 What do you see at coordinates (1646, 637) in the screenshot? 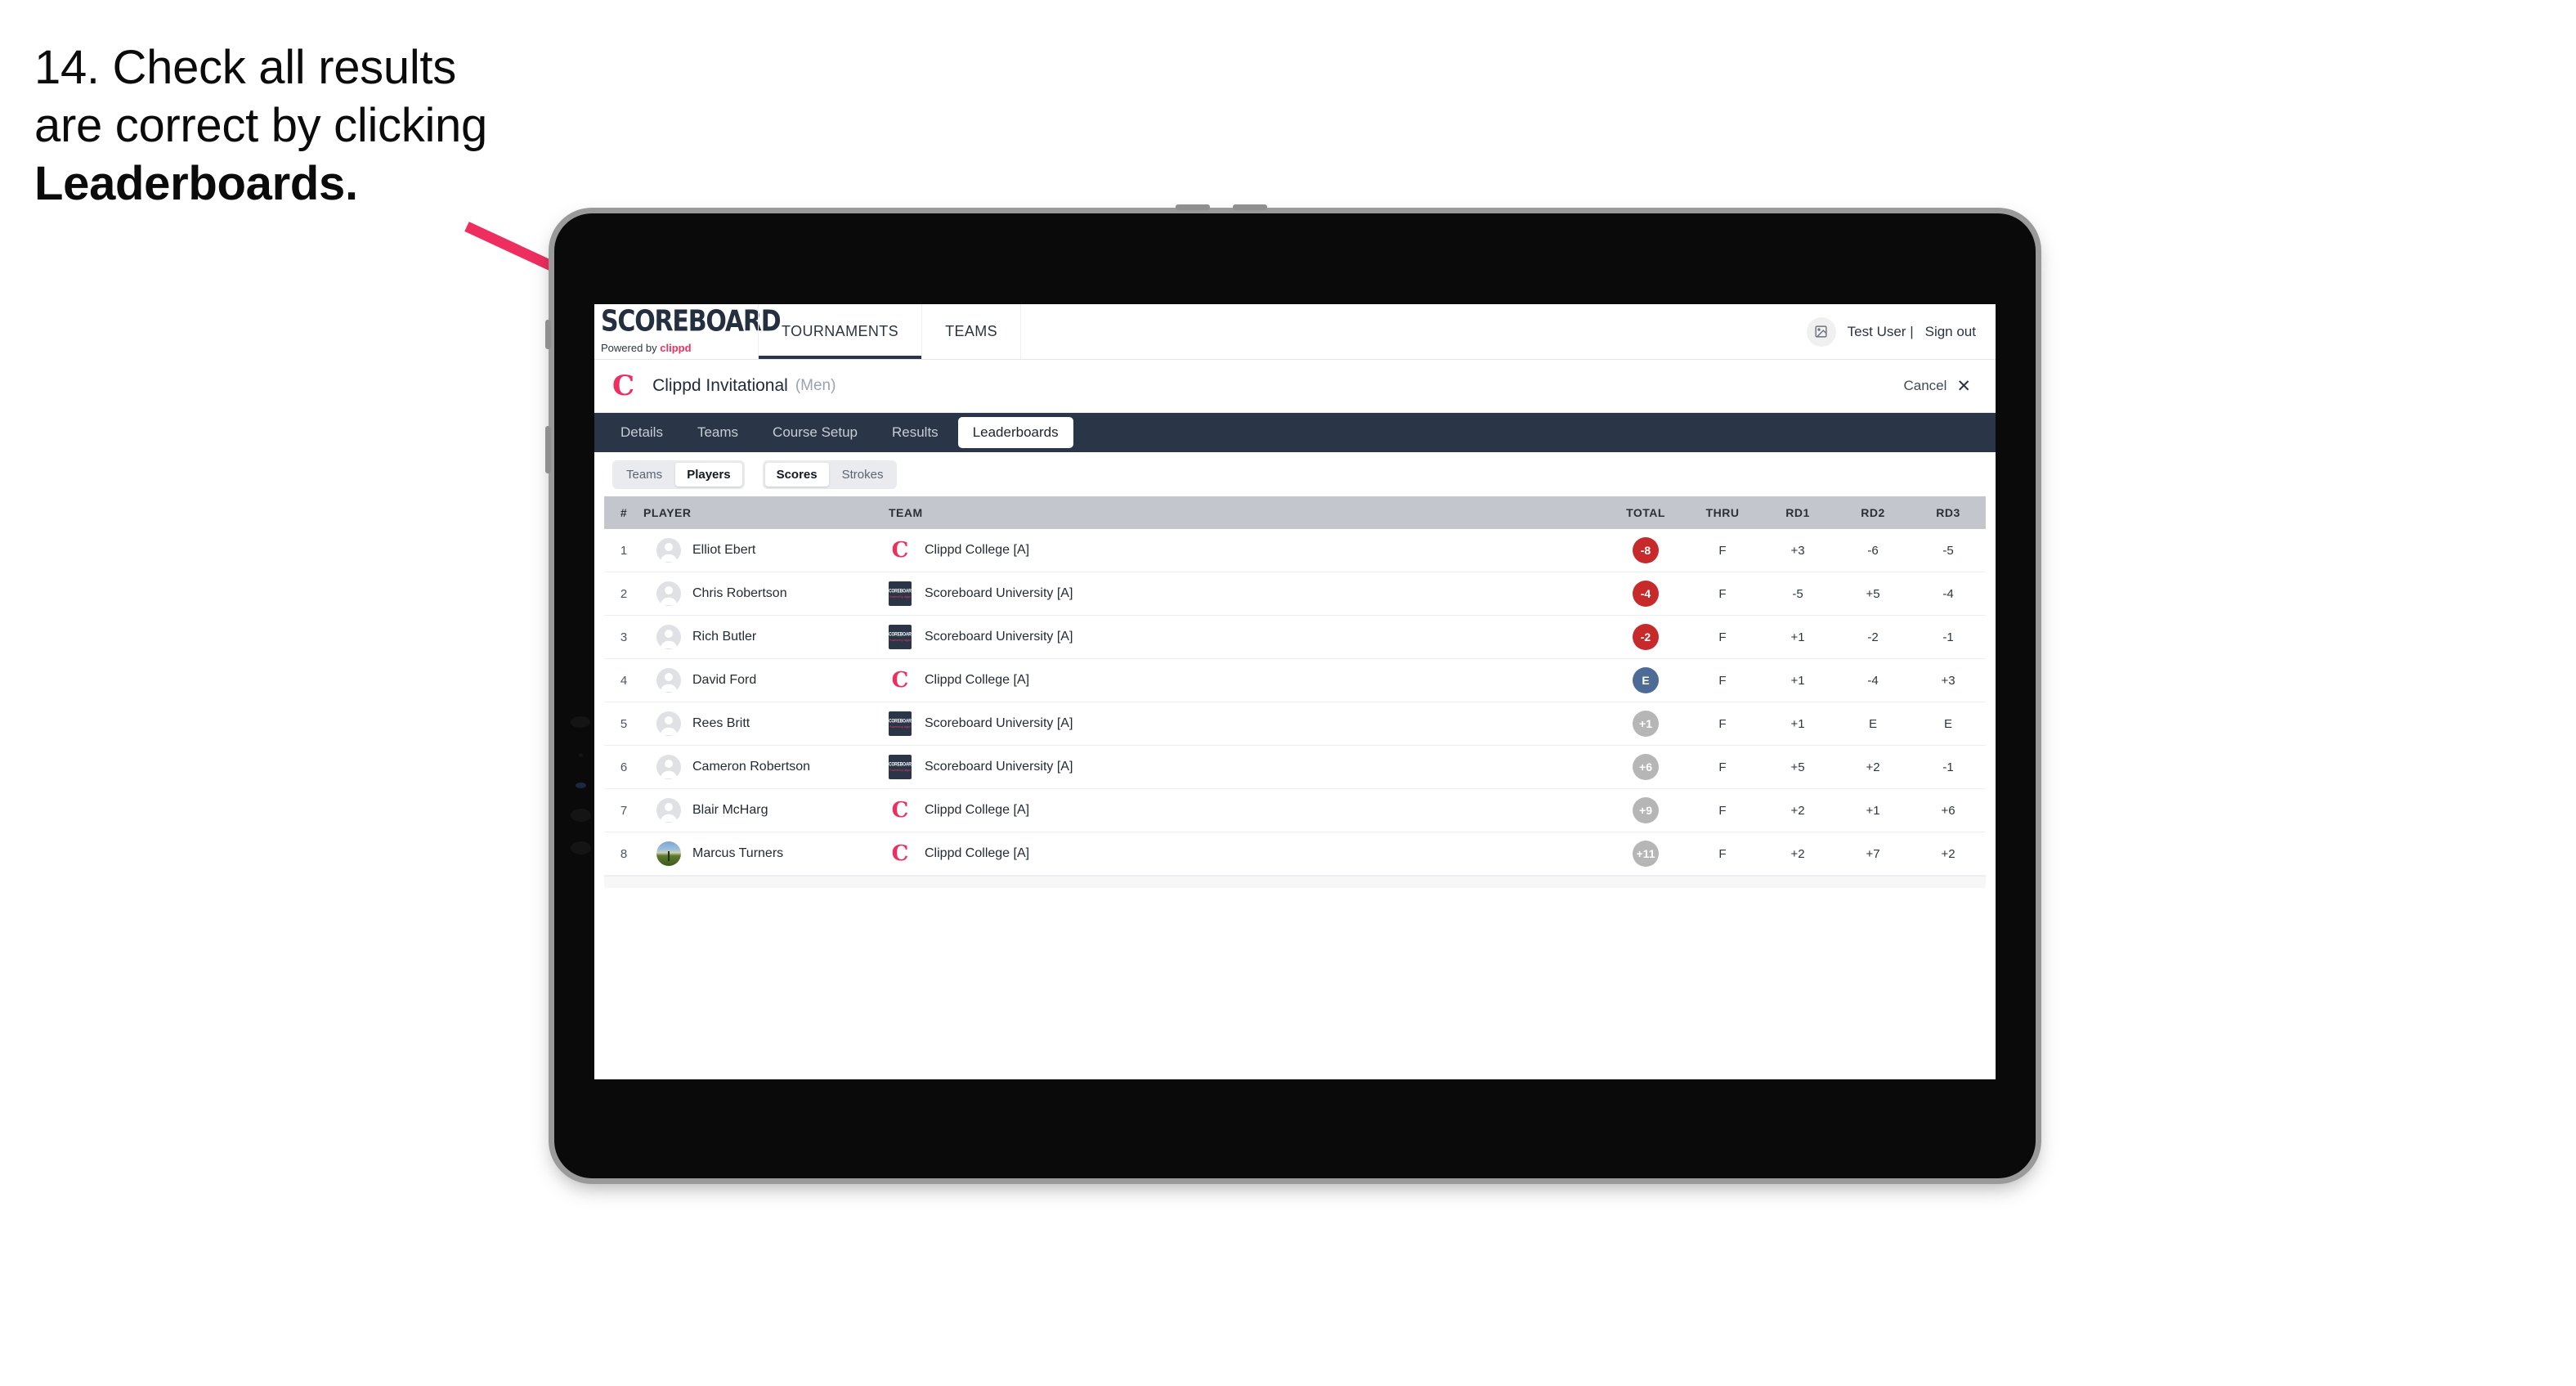
I see `cell-total: -2` at bounding box center [1646, 637].